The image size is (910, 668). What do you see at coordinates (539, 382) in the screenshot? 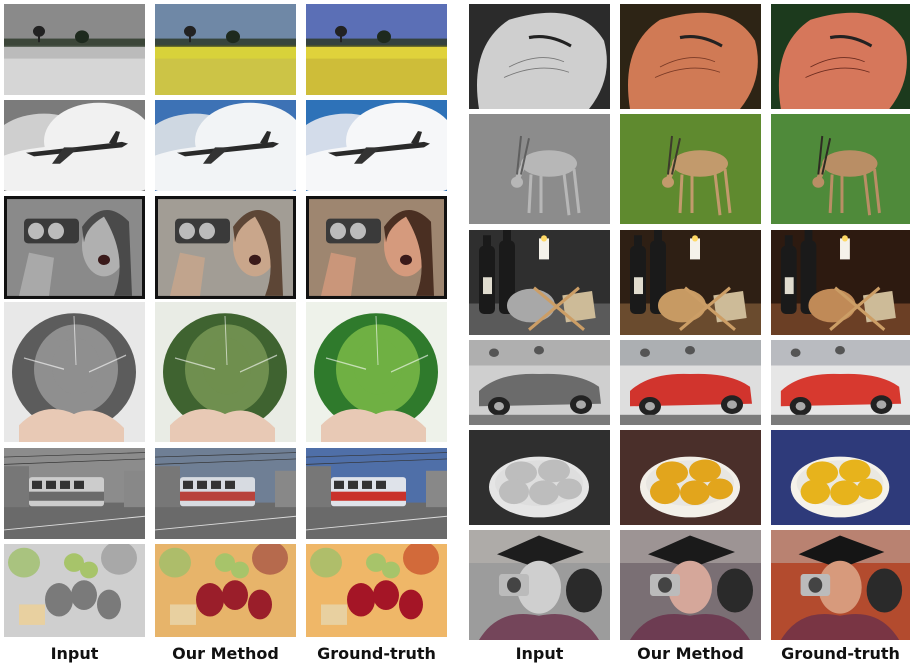
I see `right-red-convertible-car-input-image` at bounding box center [539, 382].